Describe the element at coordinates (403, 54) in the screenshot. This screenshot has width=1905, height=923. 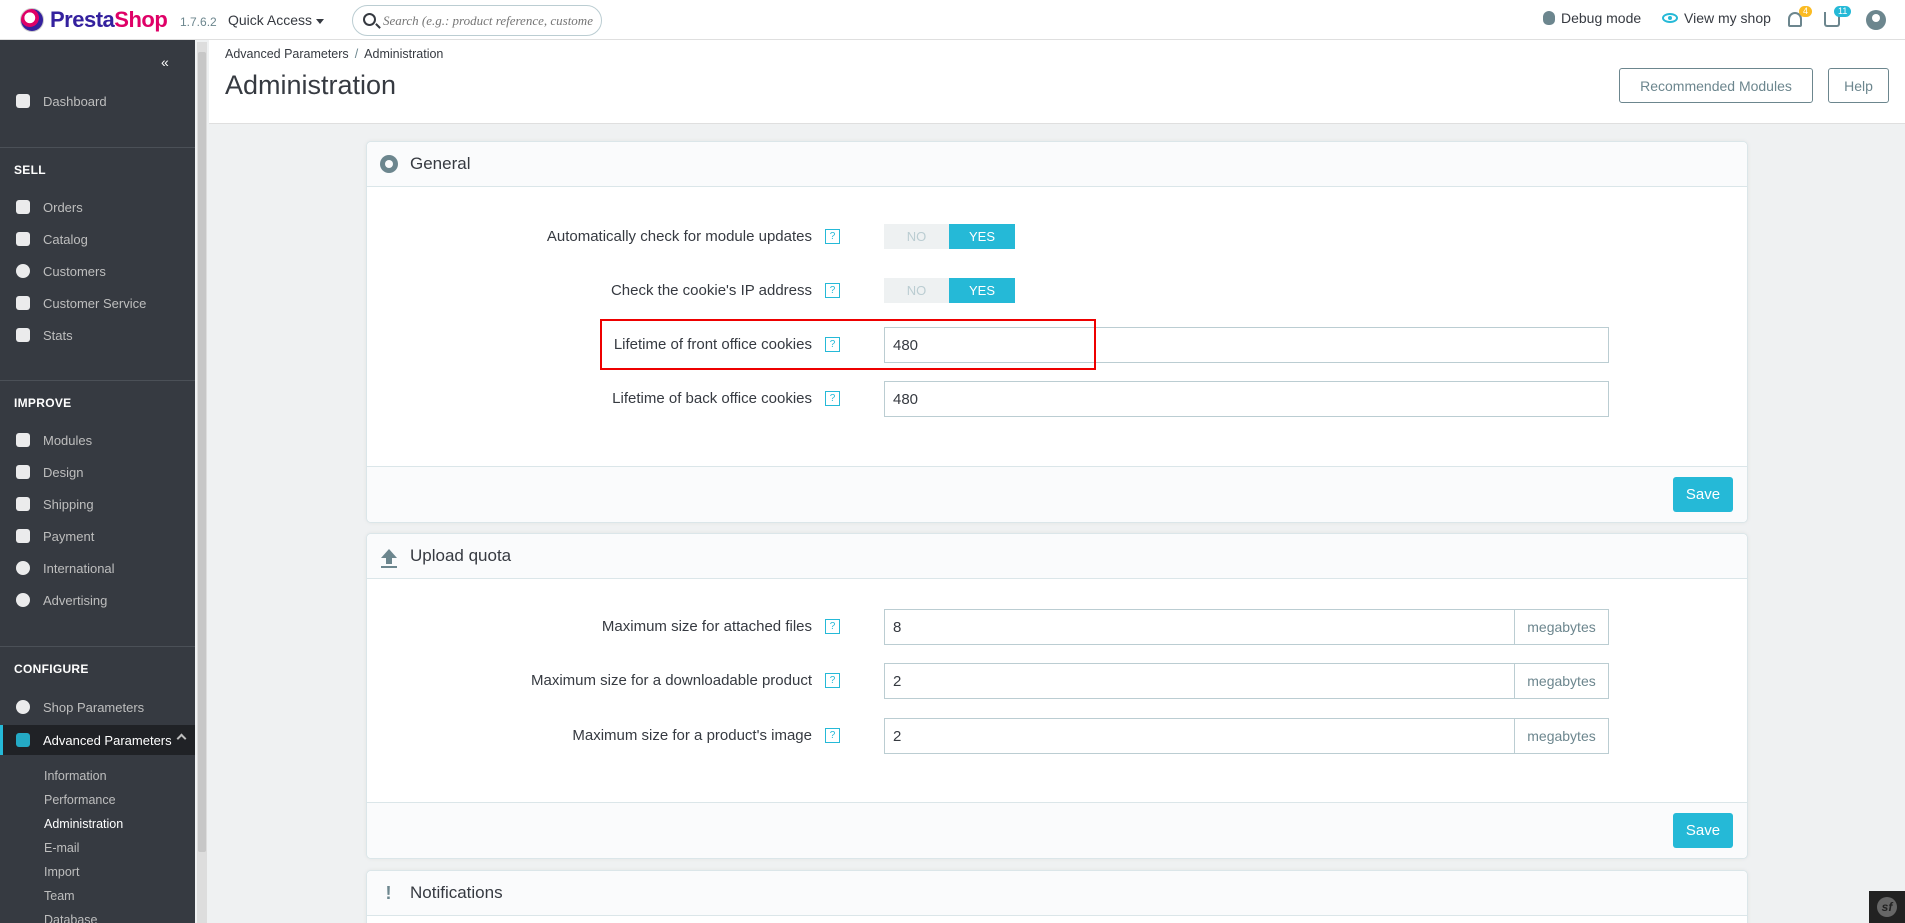
I see `breadcrumb-administration: Administration` at that location.